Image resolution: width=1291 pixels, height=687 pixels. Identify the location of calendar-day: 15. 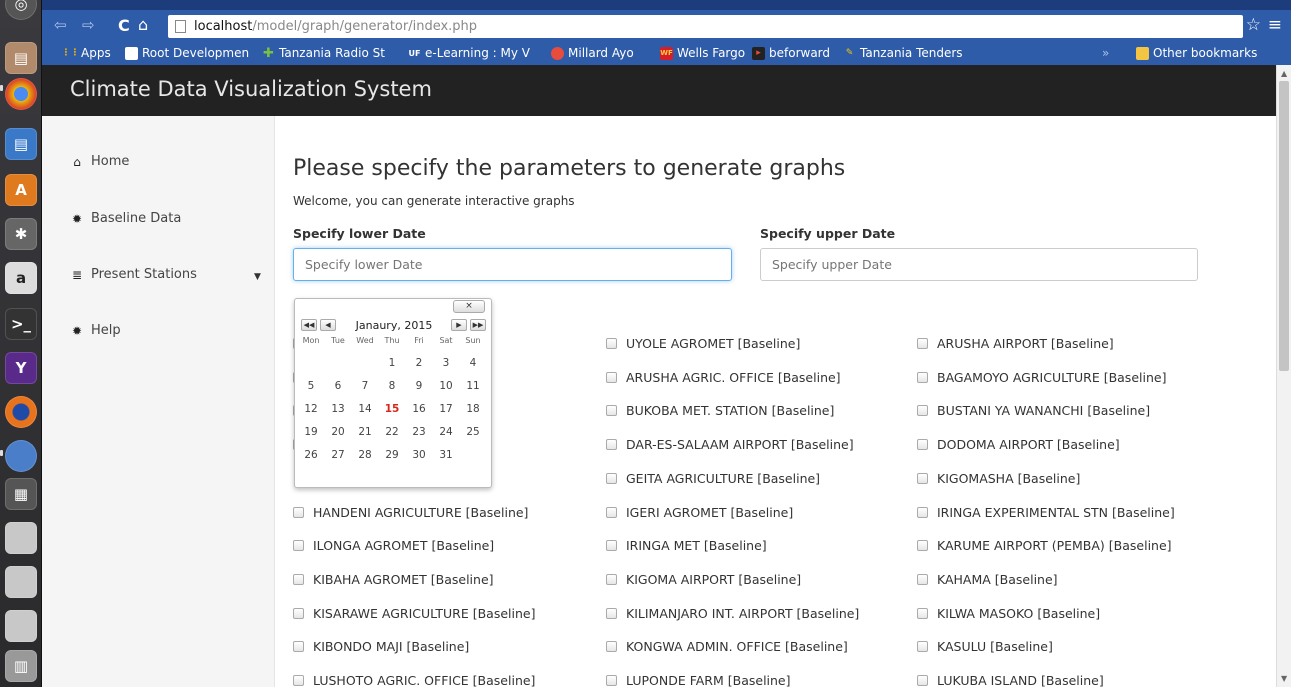
(392, 409).